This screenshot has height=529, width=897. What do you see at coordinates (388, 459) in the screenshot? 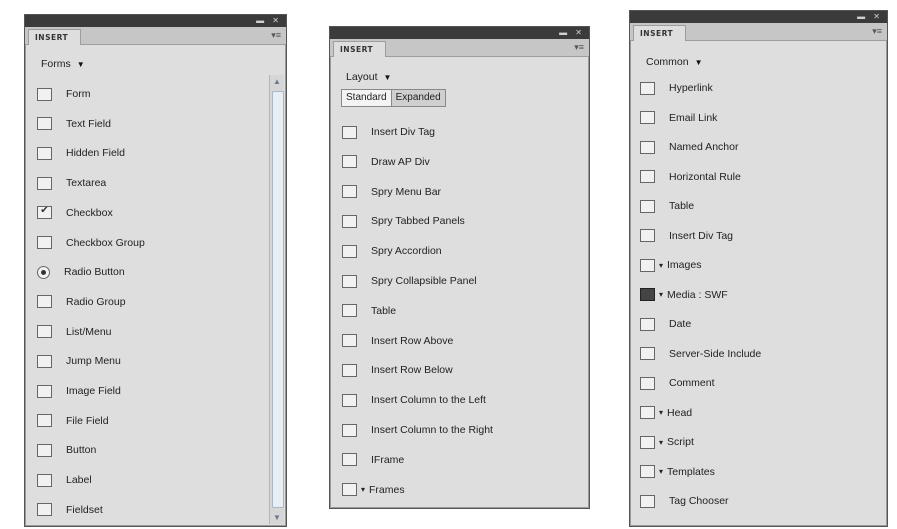
I see `item-label: IFrame` at bounding box center [388, 459].